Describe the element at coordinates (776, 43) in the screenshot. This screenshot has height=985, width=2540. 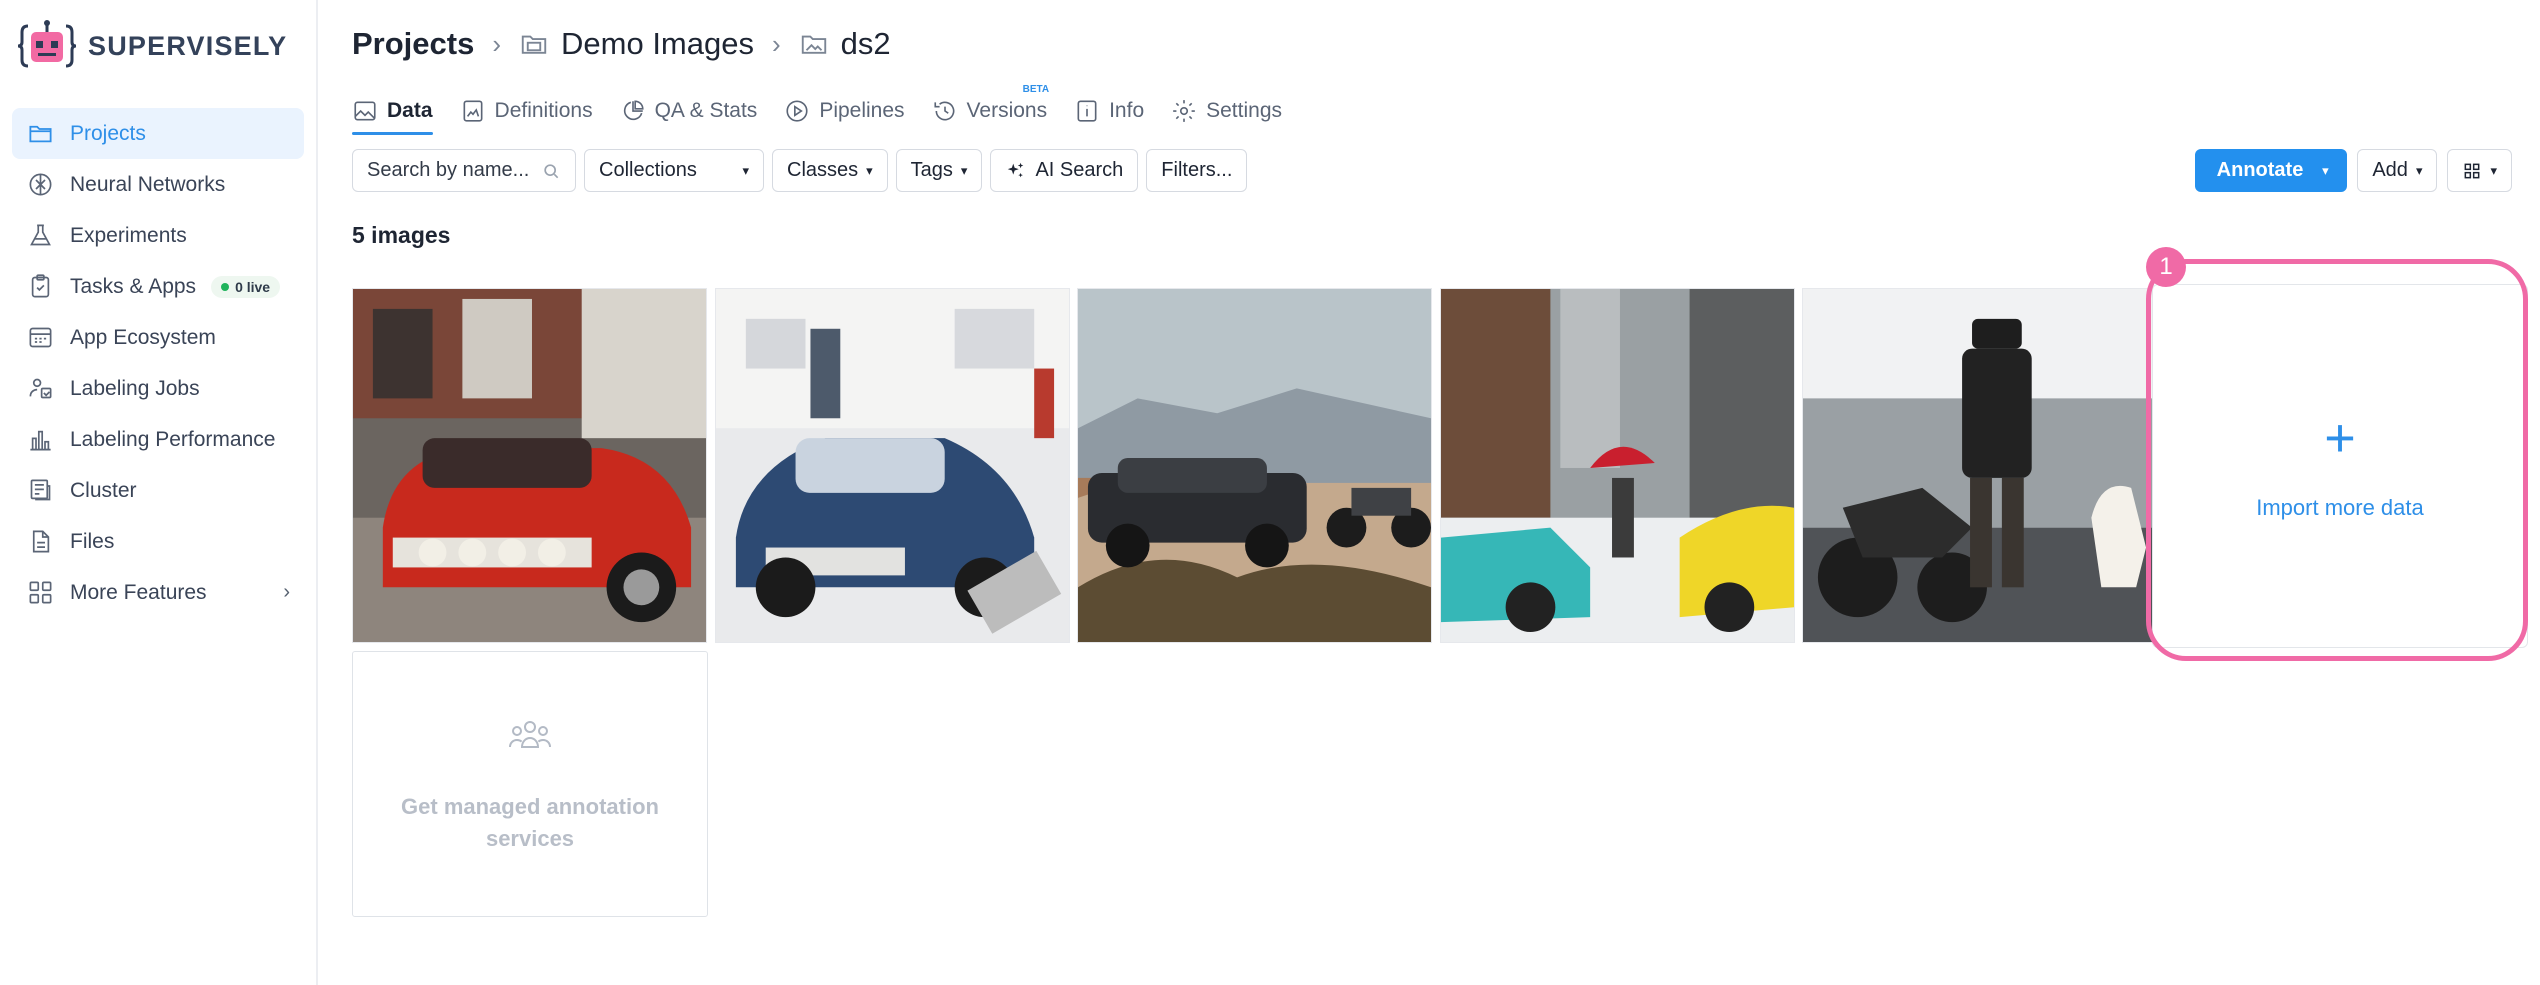
I see `chevron-right-icon: ›` at that location.